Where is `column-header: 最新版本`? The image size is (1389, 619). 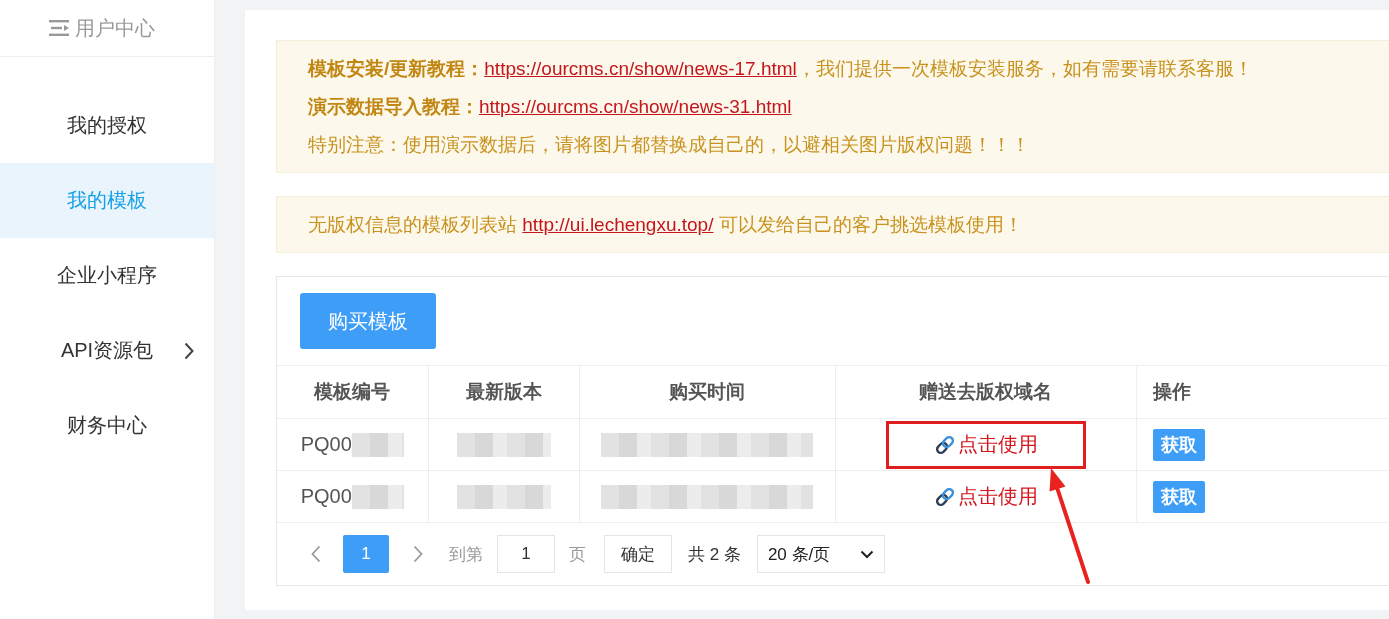
column-header: 最新版本 is located at coordinates (503, 392).